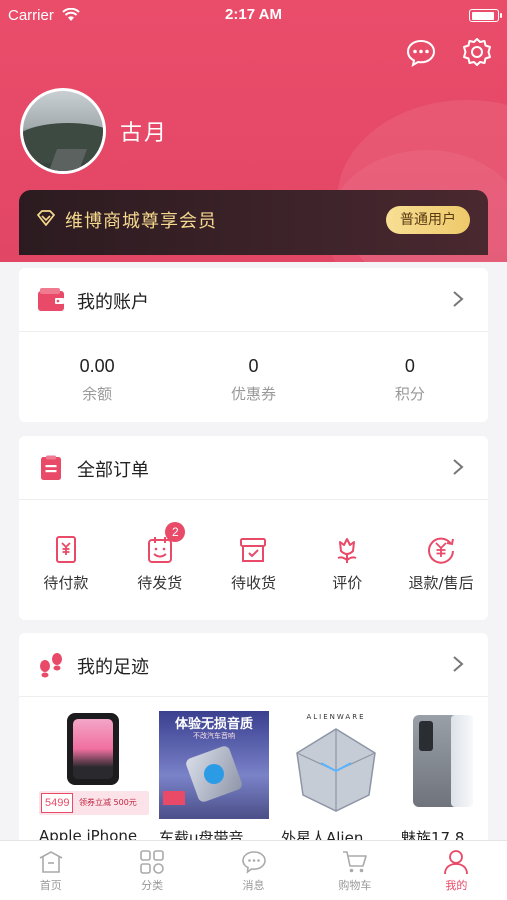  What do you see at coordinates (51, 467) in the screenshot?
I see `clipboard-icon` at bounding box center [51, 467].